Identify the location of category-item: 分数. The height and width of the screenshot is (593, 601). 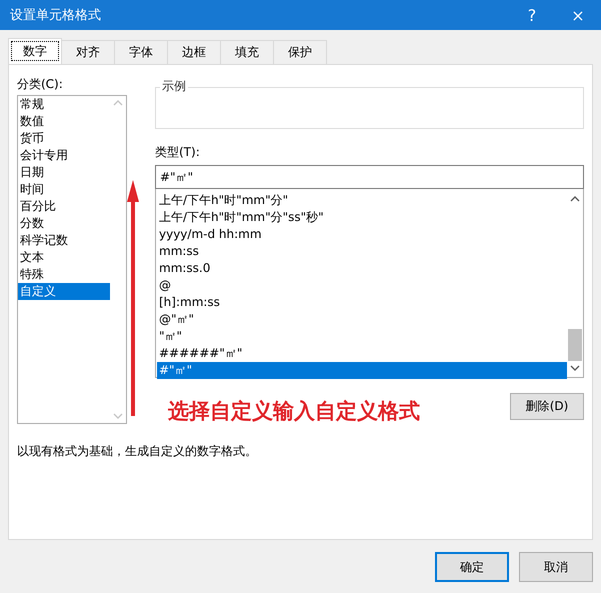
(64, 223).